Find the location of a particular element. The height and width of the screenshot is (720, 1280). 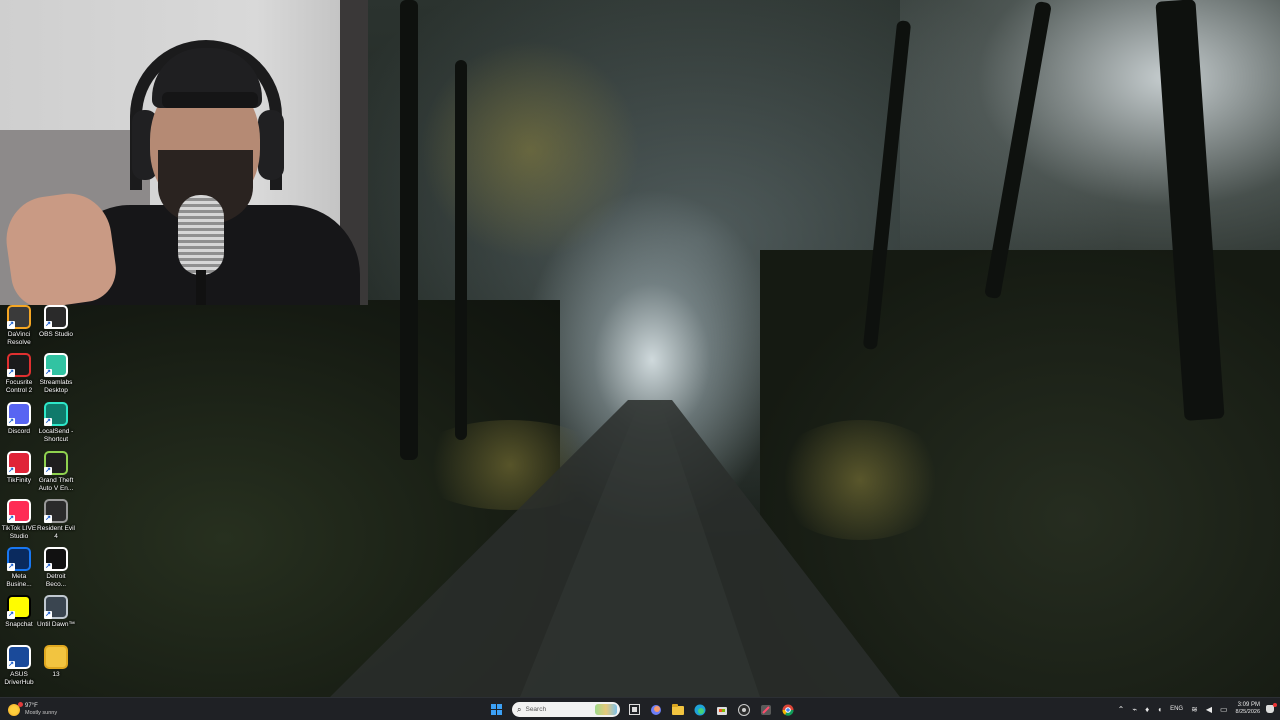

desktop-icon-label: Resident Evil 4 is located at coordinates (56, 532).